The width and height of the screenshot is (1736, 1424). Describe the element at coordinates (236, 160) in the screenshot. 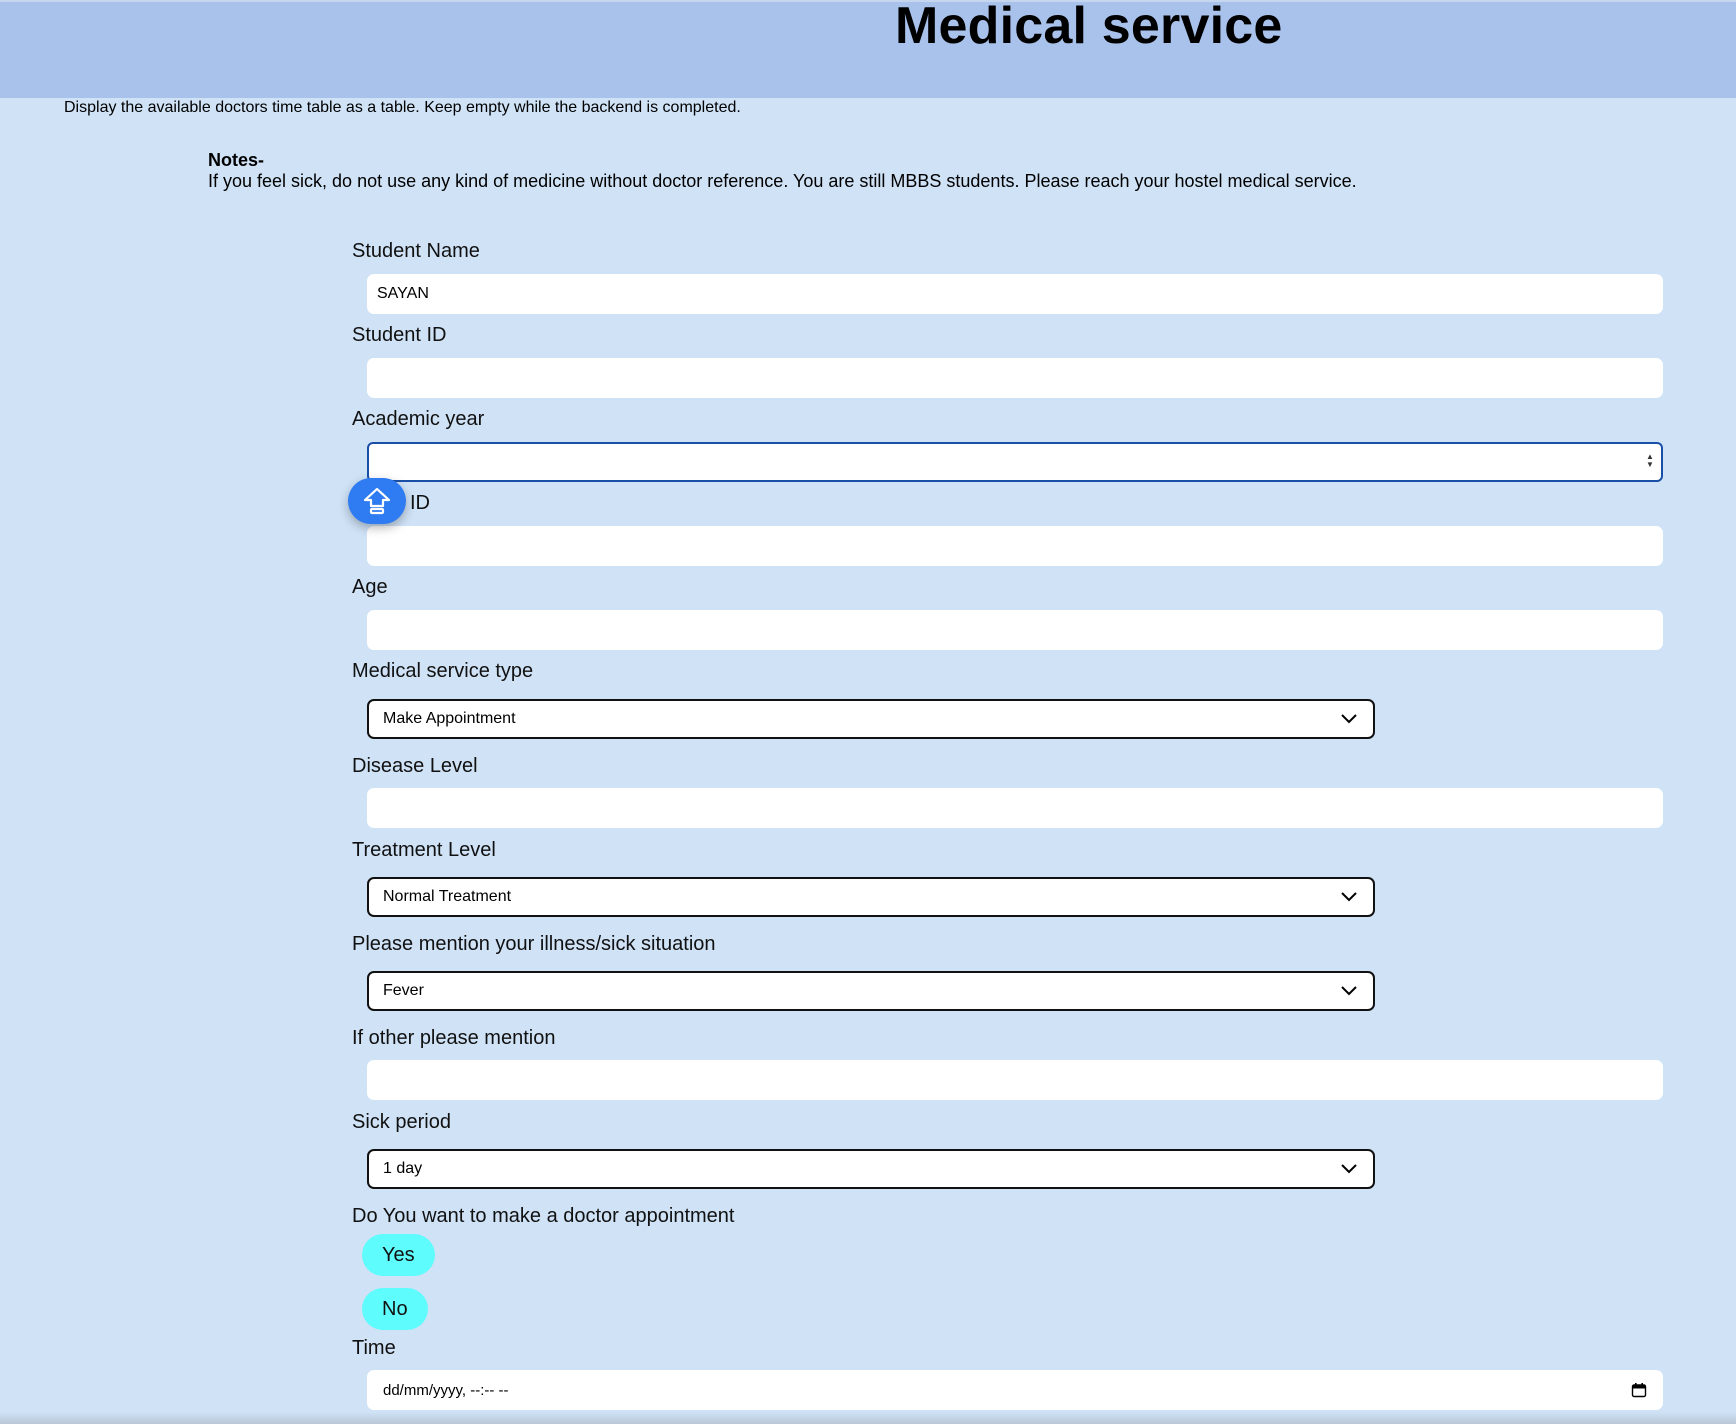

I see `notes-title: Notes-` at that location.